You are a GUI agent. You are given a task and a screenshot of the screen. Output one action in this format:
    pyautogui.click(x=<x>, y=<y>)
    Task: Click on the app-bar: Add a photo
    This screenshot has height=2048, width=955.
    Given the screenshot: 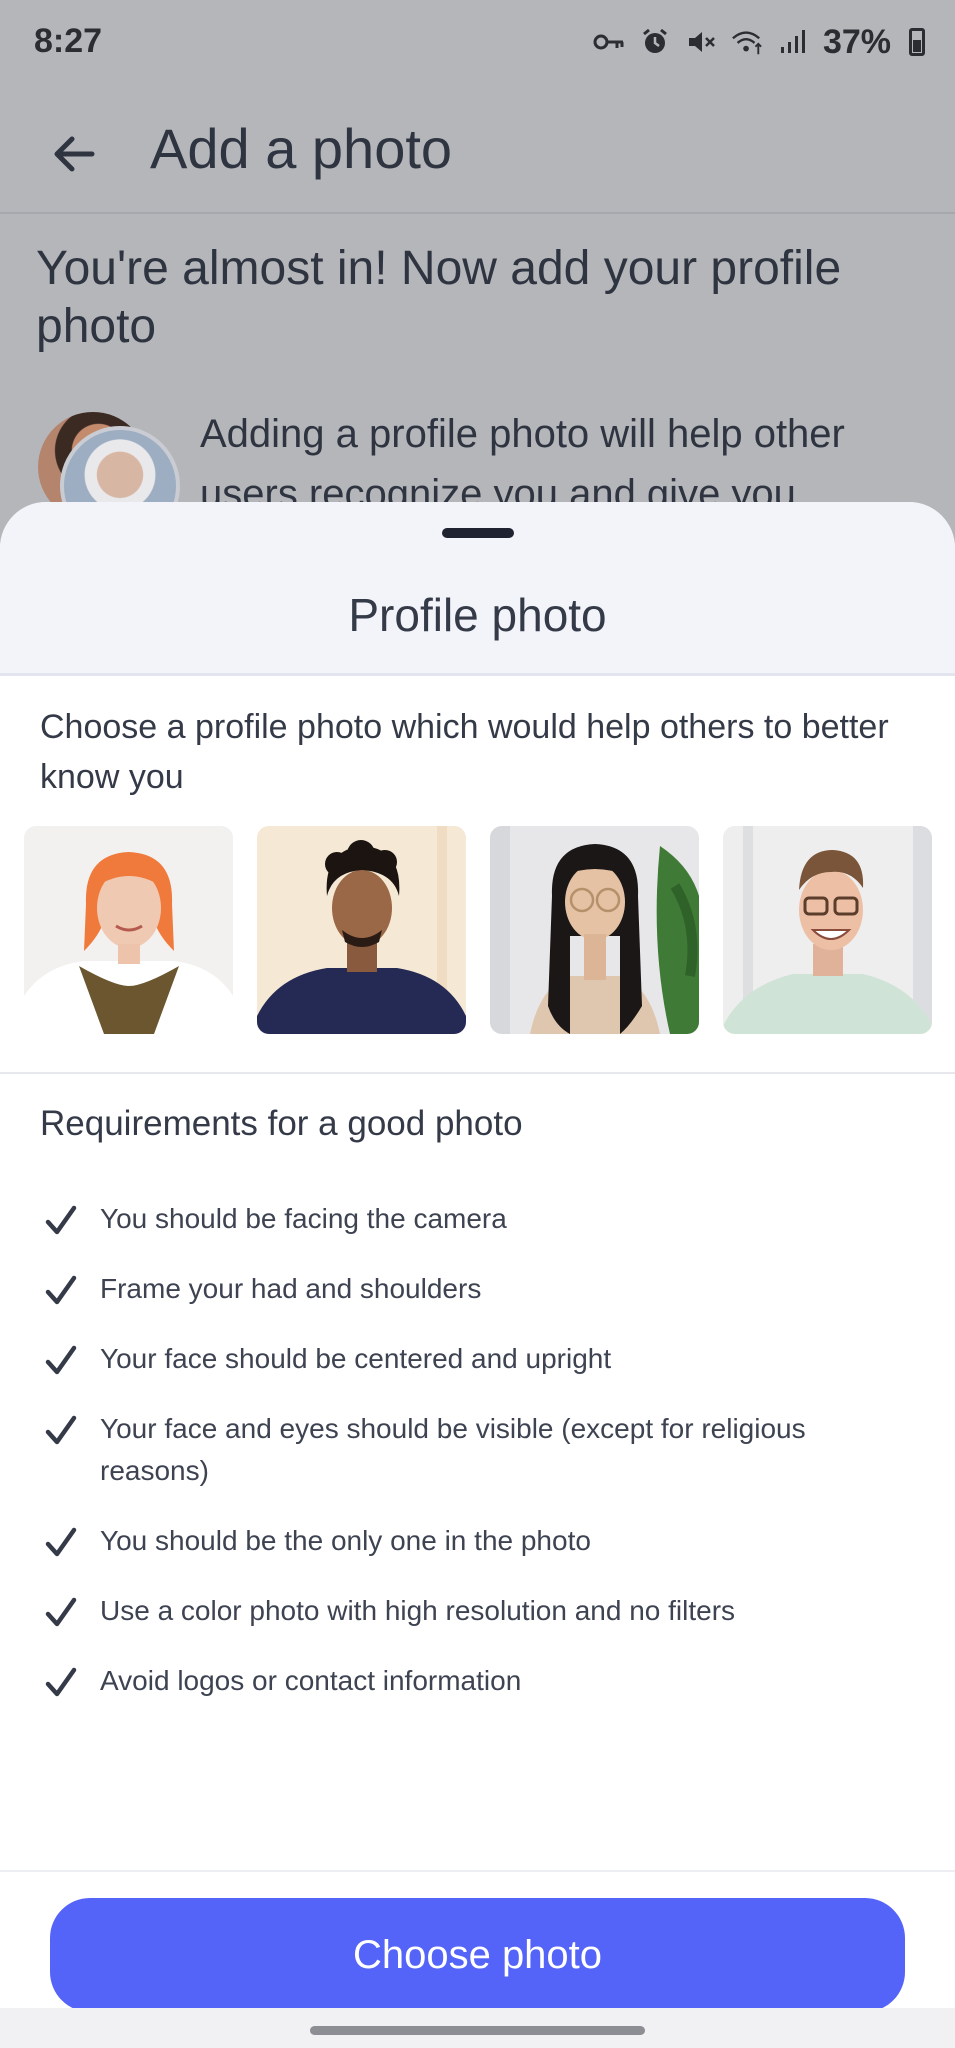 What is the action you would take?
    pyautogui.click(x=477, y=149)
    